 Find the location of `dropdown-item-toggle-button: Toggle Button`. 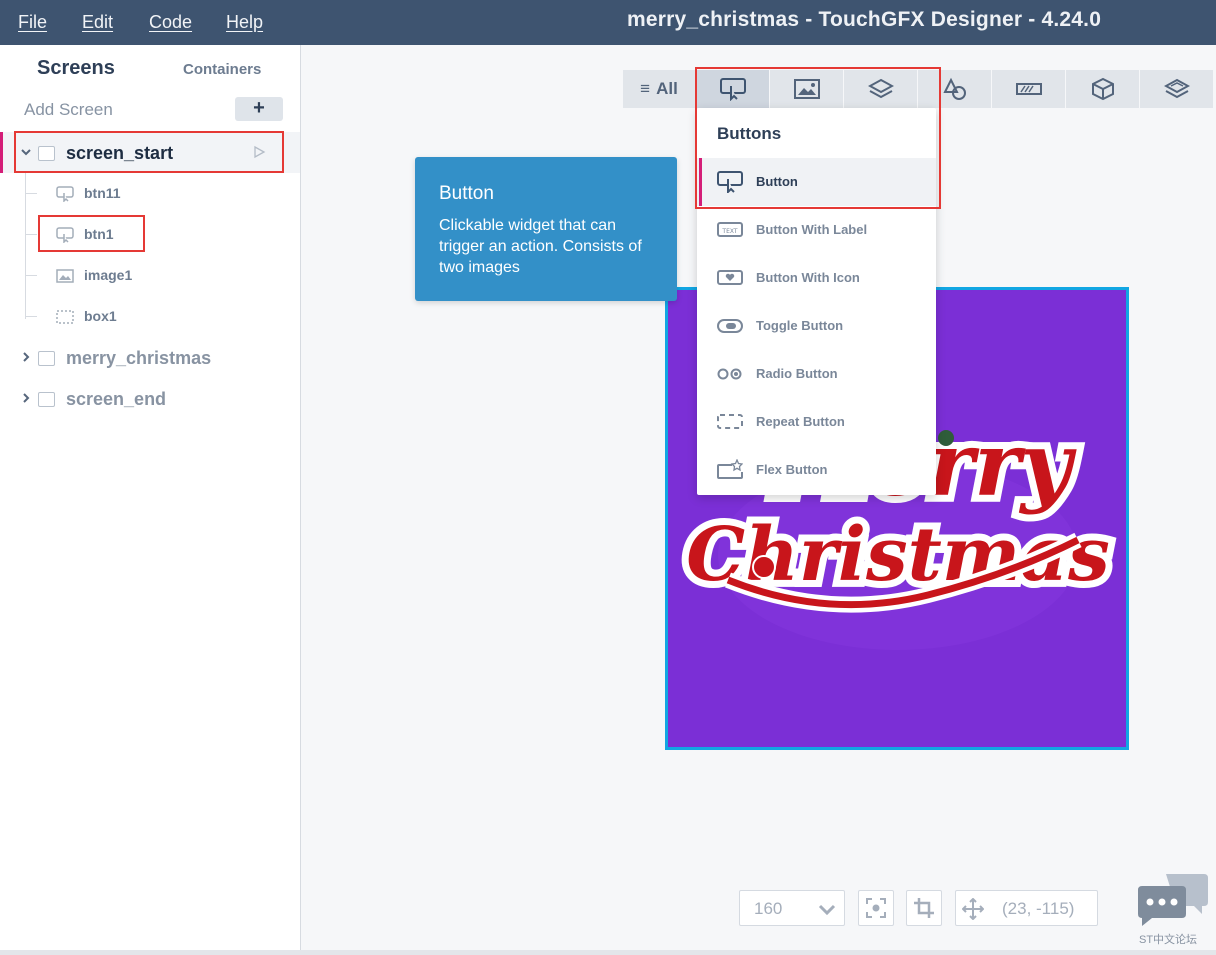

dropdown-item-toggle-button: Toggle Button is located at coordinates (816, 326).